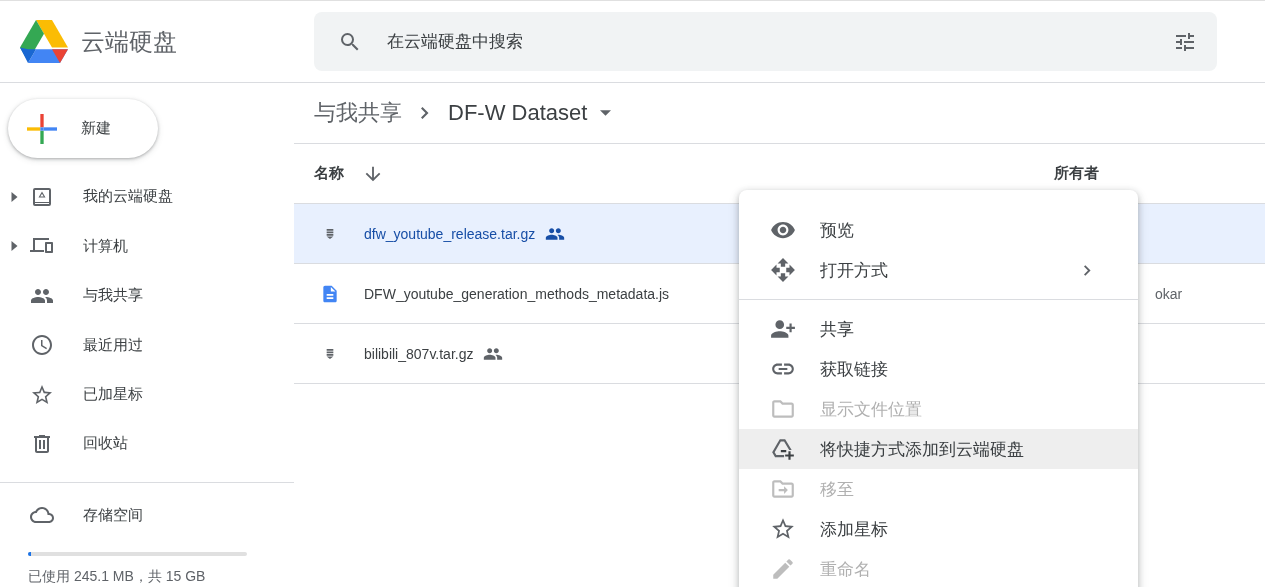  Describe the element at coordinates (142, 394) in the screenshot. I see `sidebar-item: 已加星标` at that location.